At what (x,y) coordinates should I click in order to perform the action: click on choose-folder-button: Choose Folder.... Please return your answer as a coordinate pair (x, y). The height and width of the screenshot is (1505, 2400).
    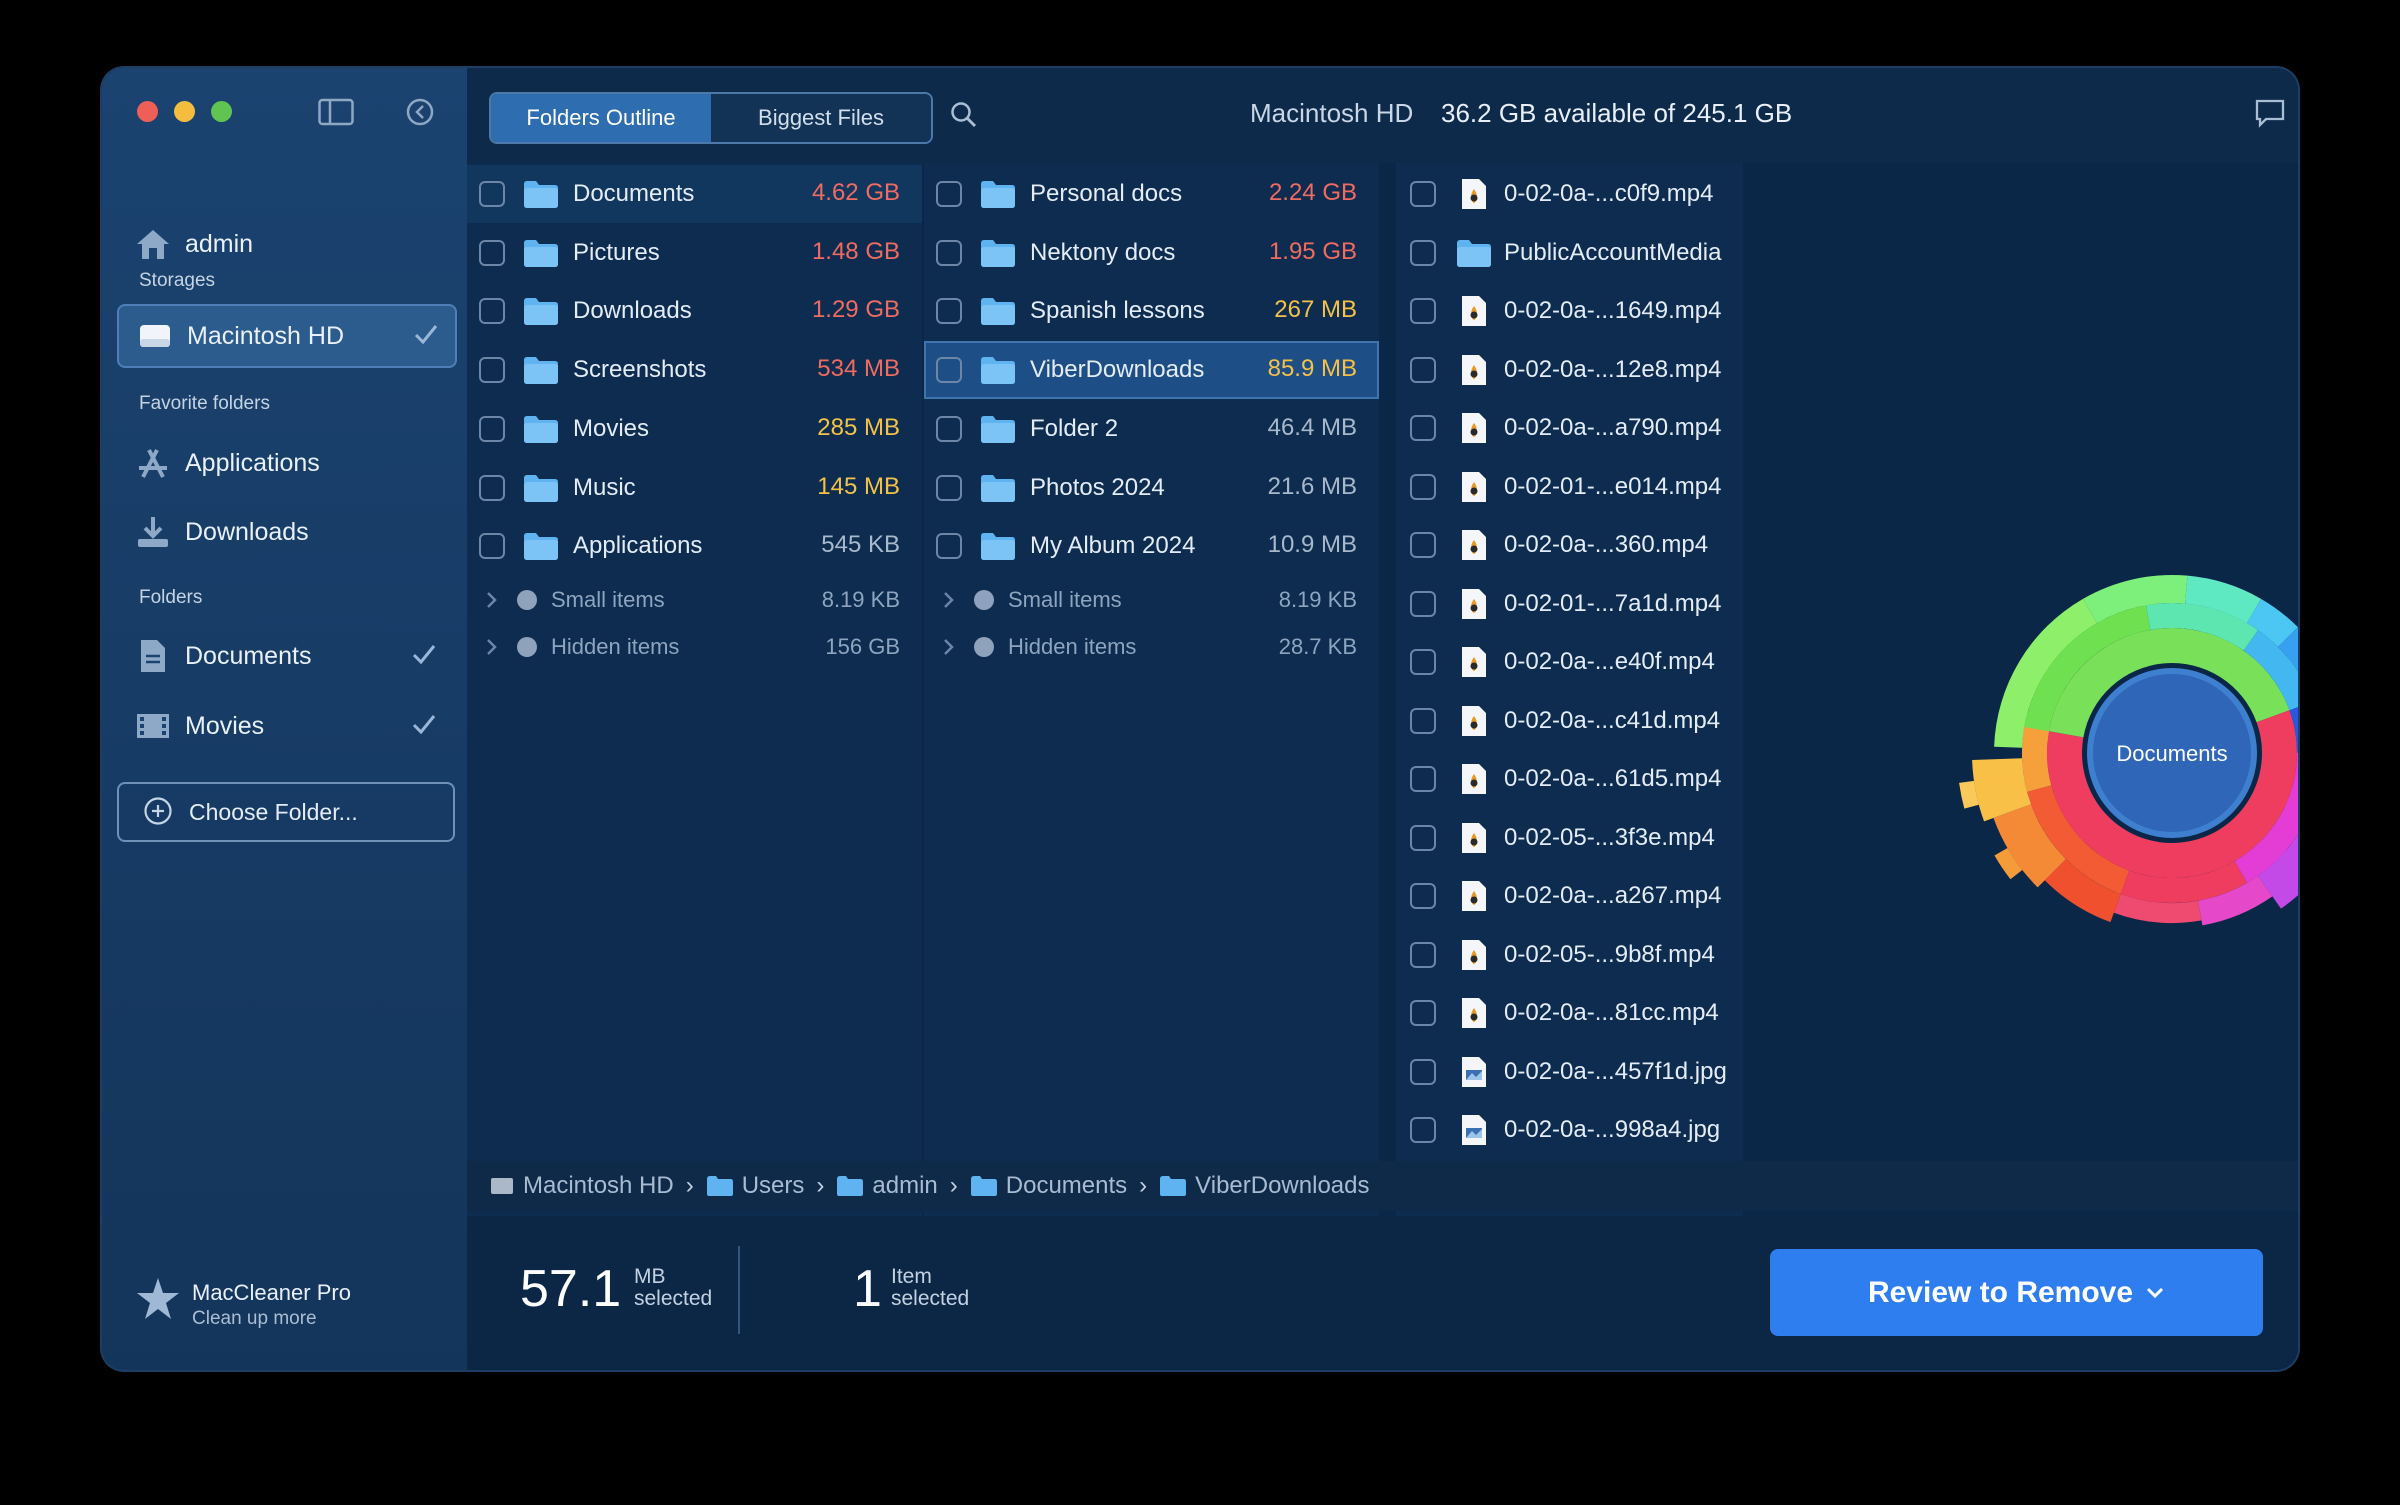
    Looking at the image, I should click on (286, 812).